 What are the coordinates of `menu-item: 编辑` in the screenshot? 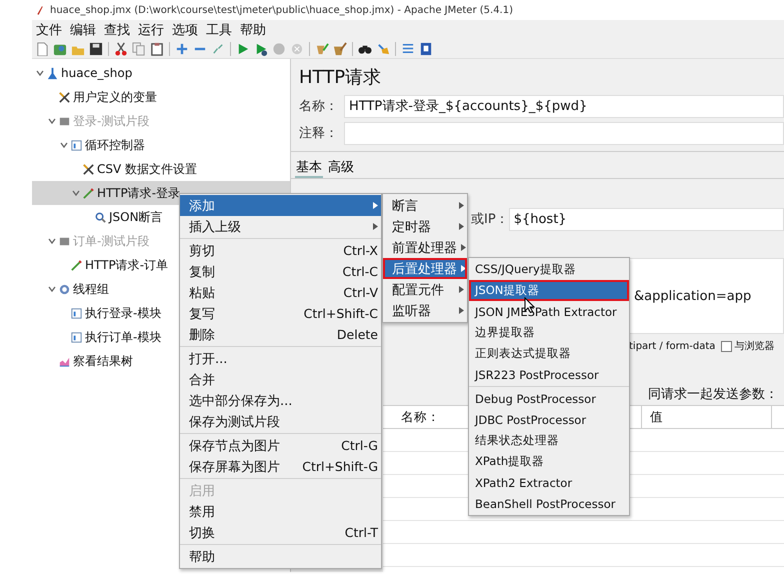 It's located at (83, 30).